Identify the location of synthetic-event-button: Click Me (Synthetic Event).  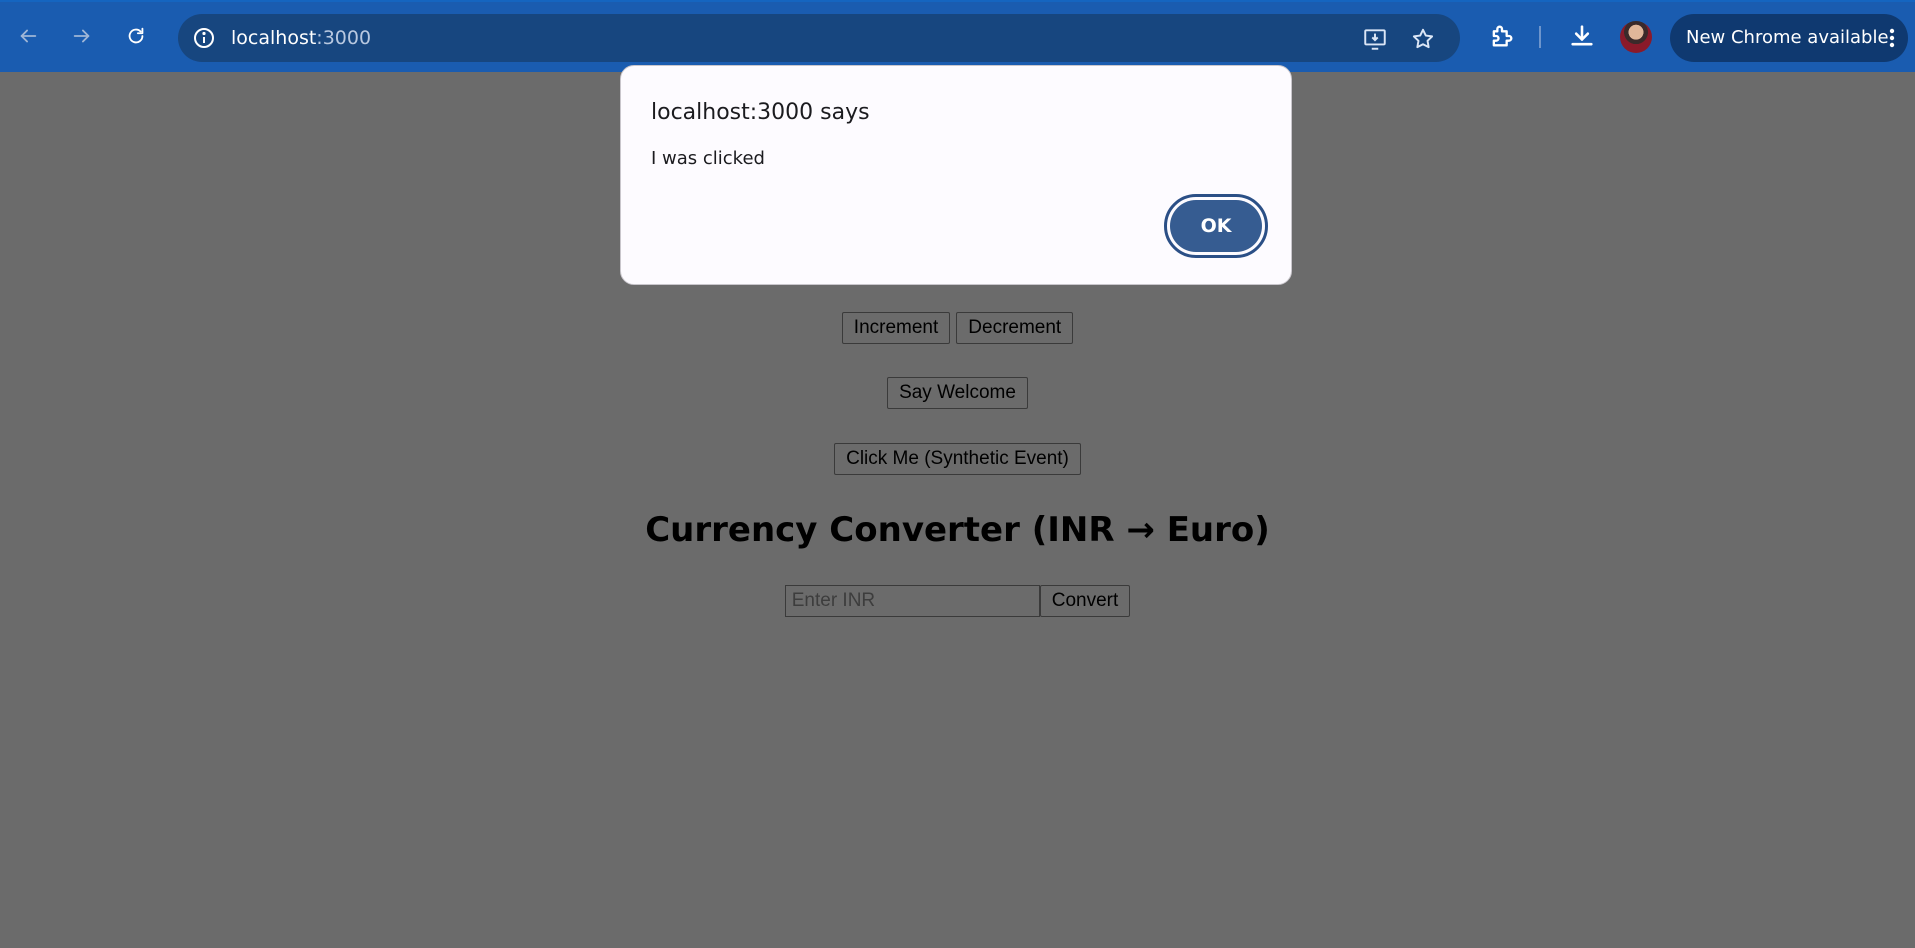
(957, 459).